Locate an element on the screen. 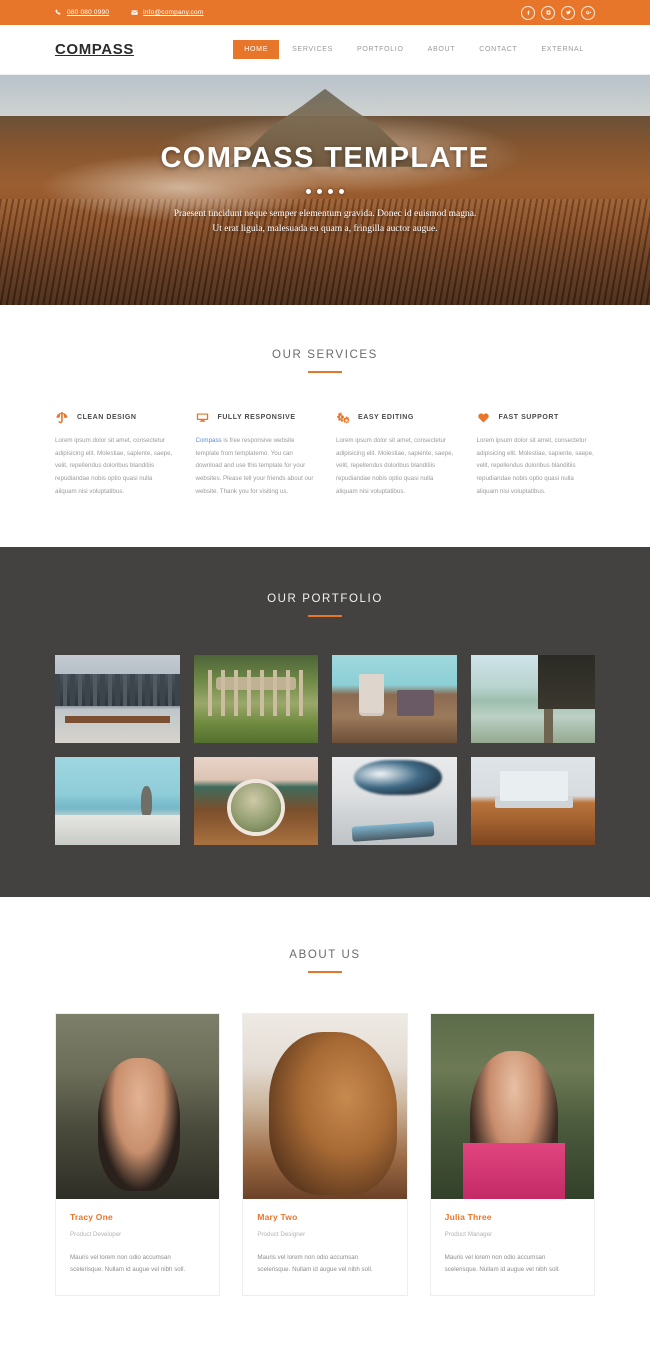 This screenshot has height=1346, width=650. phone-number: 080 080 0990 is located at coordinates (88, 12).